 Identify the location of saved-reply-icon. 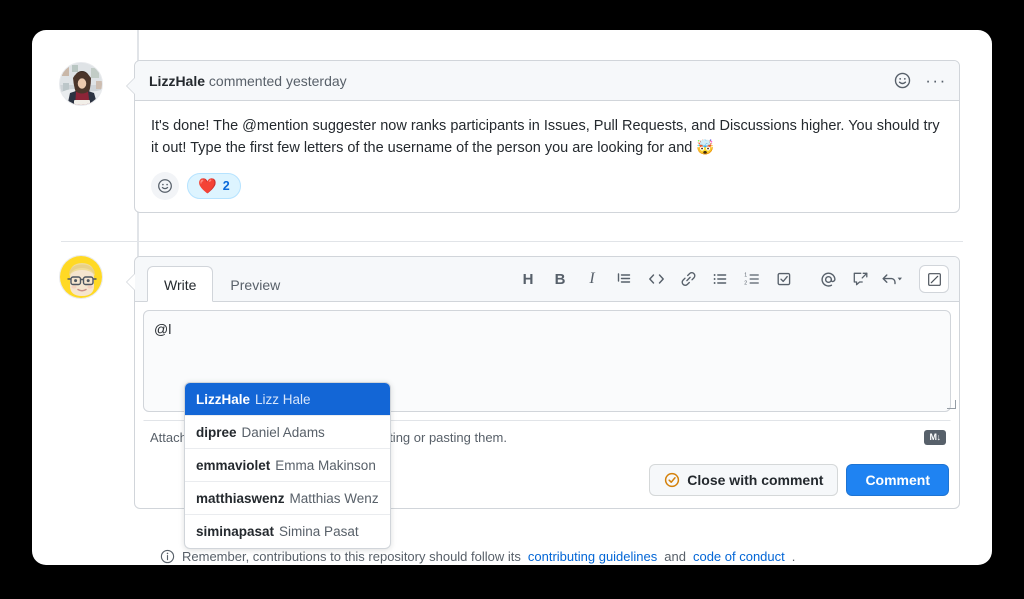
(860, 279).